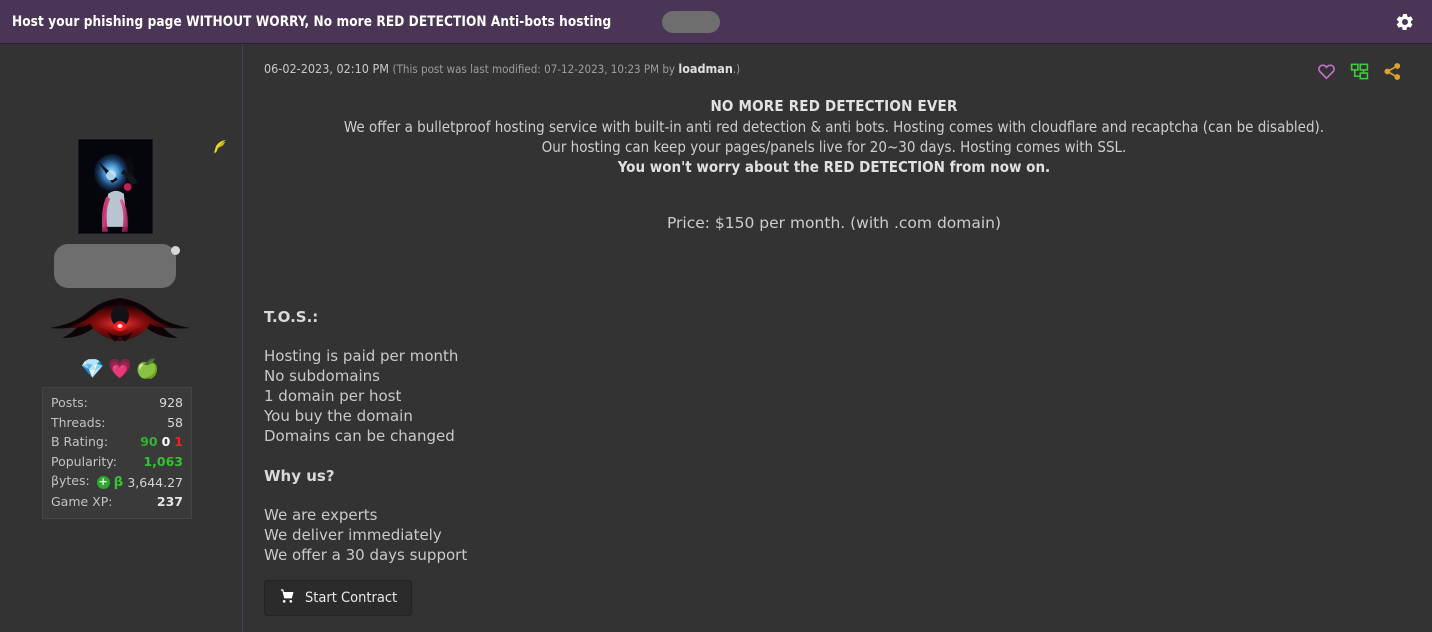 This screenshot has width=1432, height=632. I want to click on diamond-badge: 💎, so click(92, 369).